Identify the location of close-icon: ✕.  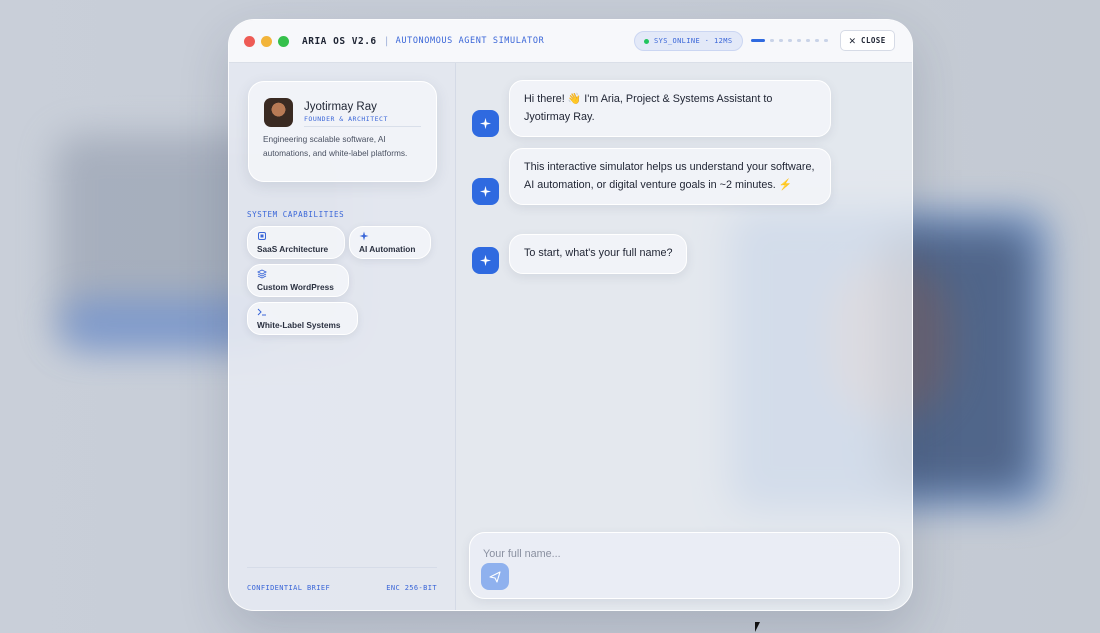
(853, 40).